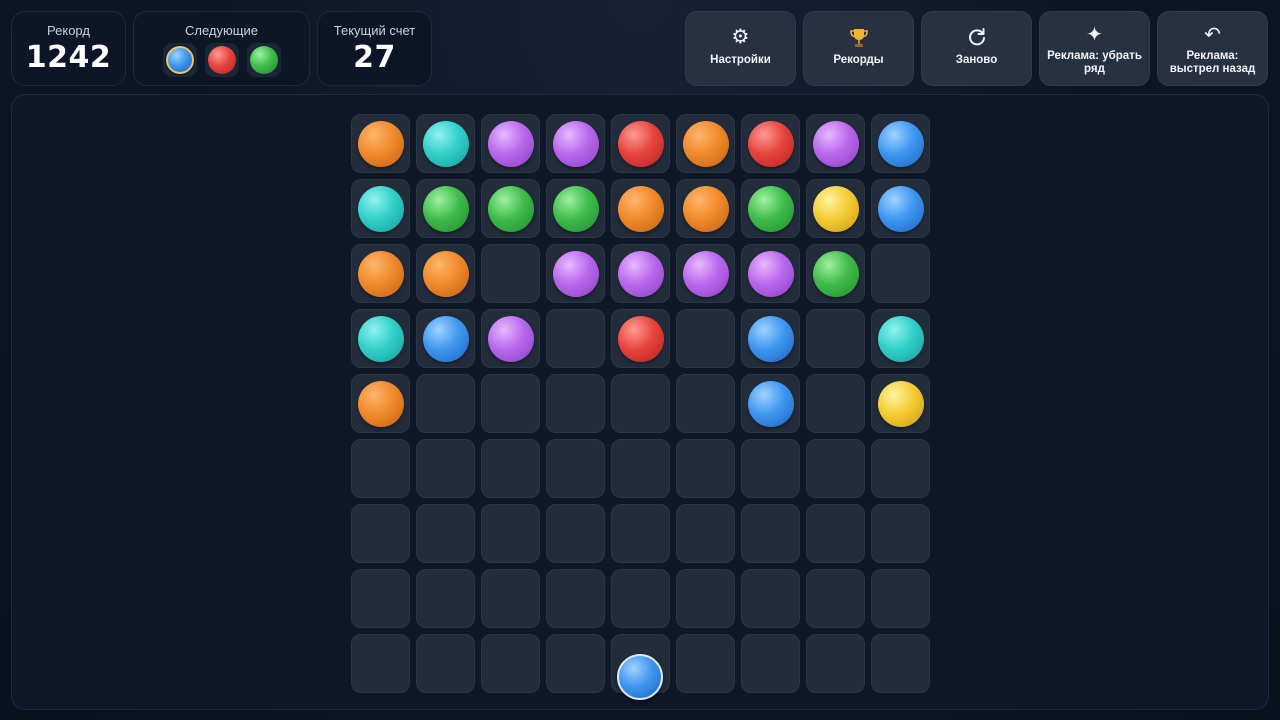 This screenshot has width=1280, height=720. What do you see at coordinates (640, 677) in the screenshot?
I see `shooter-ball` at bounding box center [640, 677].